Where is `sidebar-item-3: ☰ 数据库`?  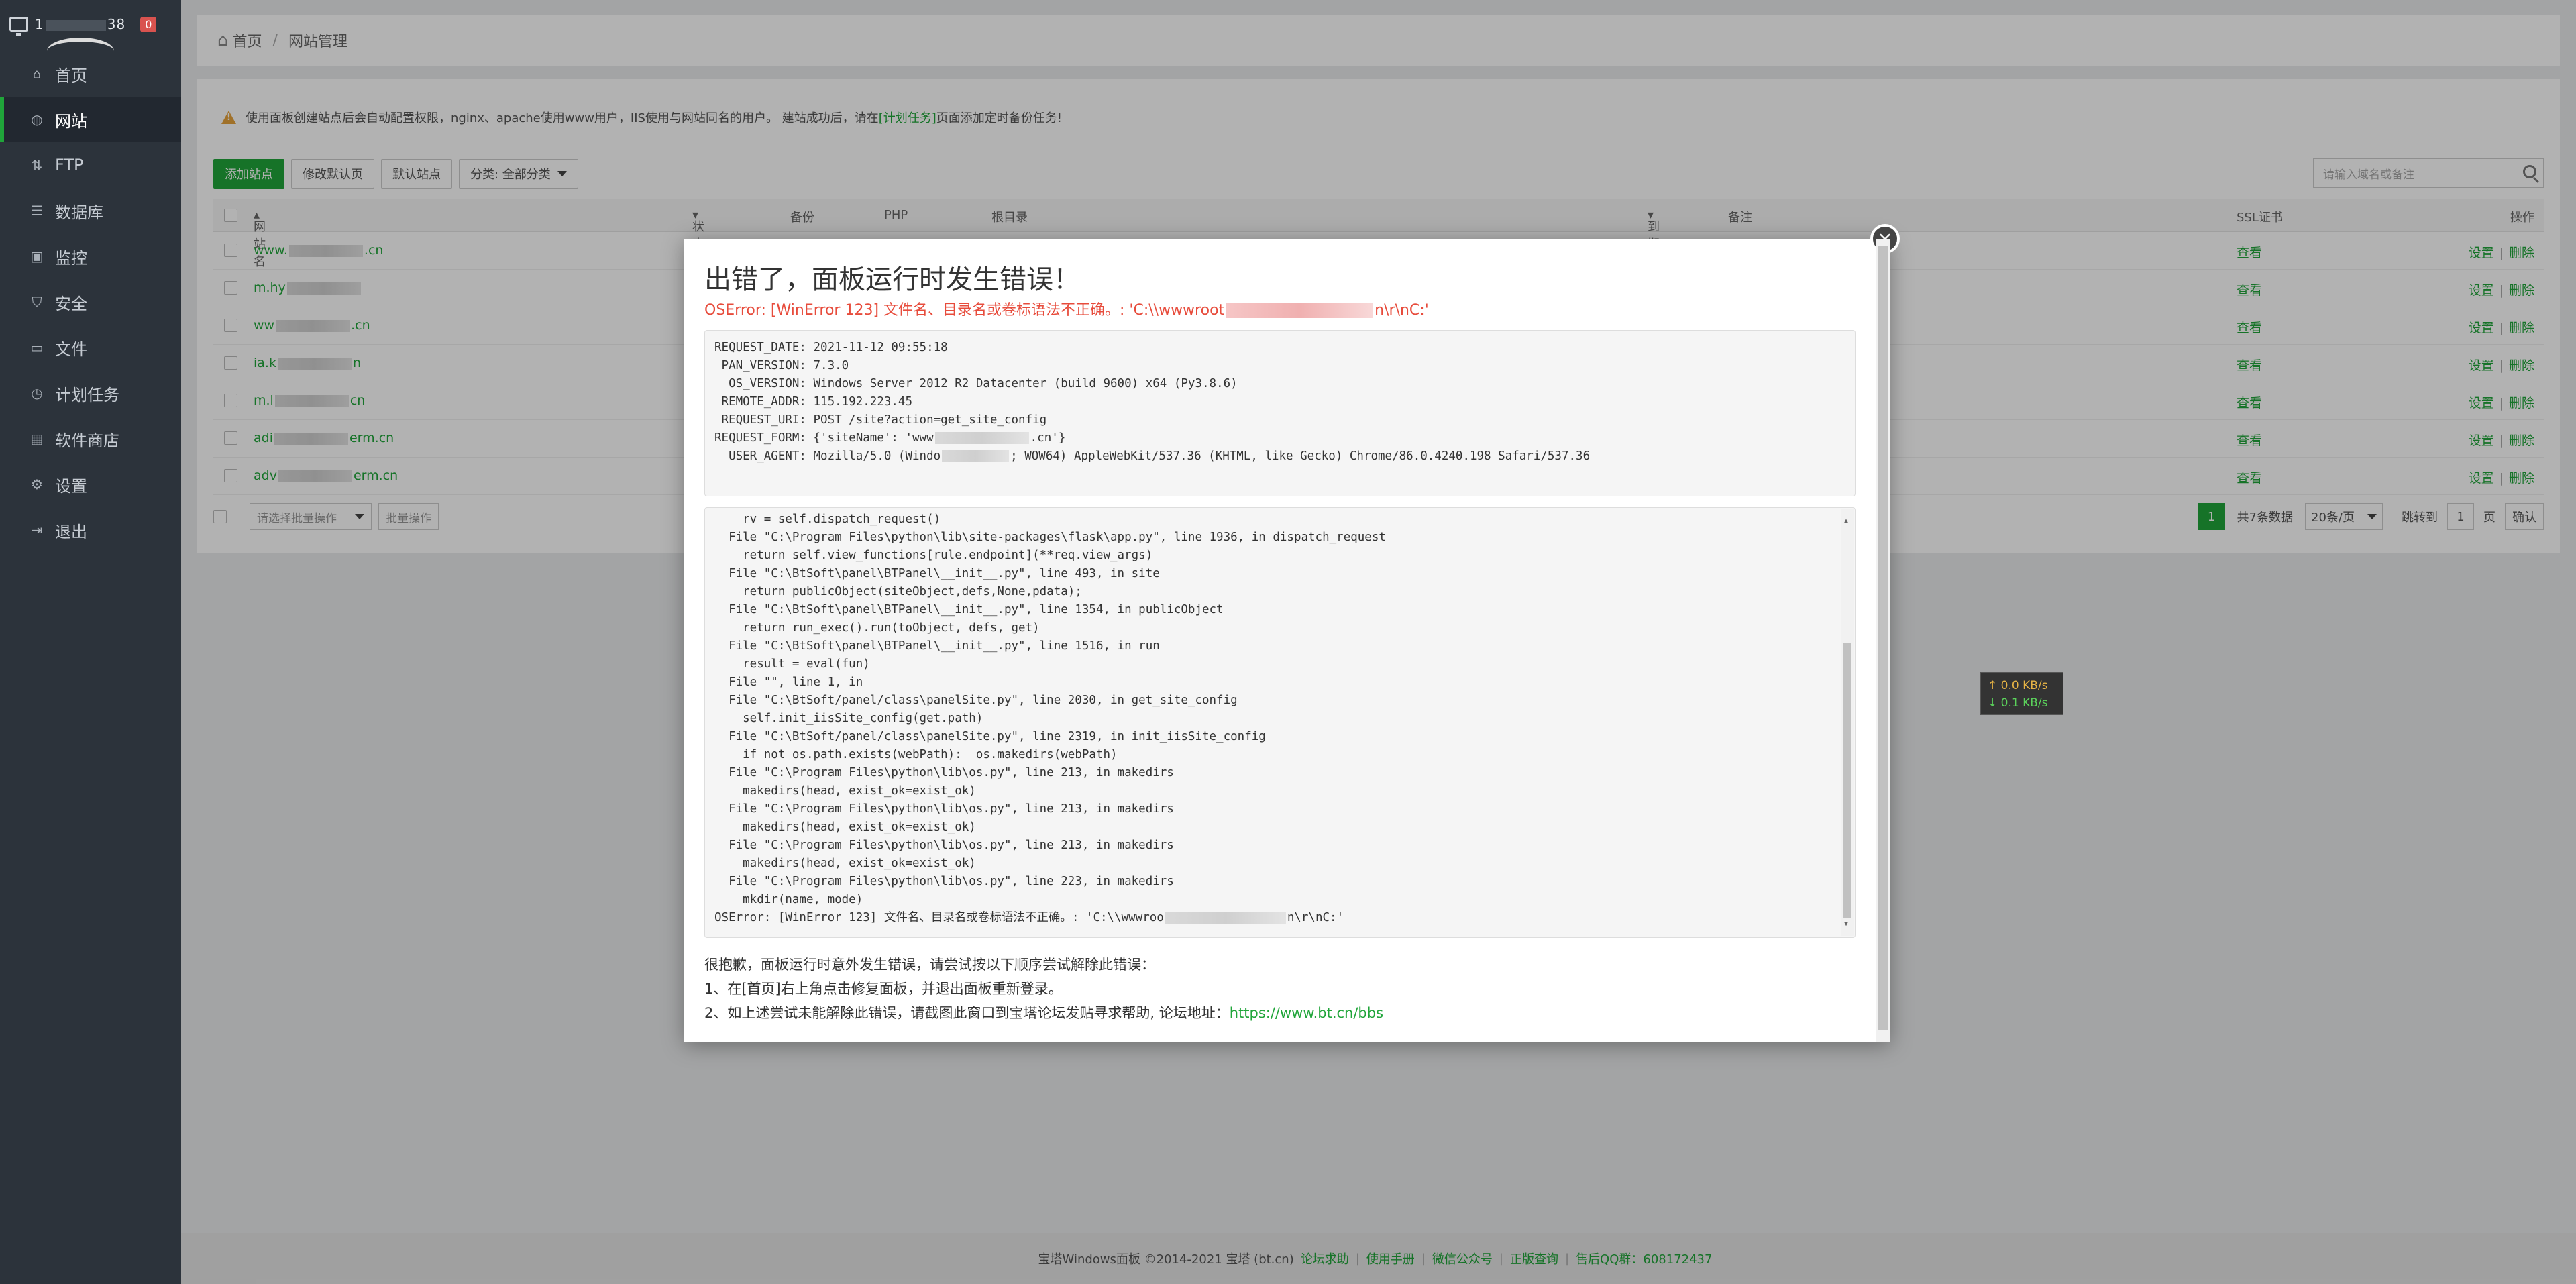 sidebar-item-3: ☰ 数据库 is located at coordinates (90, 210).